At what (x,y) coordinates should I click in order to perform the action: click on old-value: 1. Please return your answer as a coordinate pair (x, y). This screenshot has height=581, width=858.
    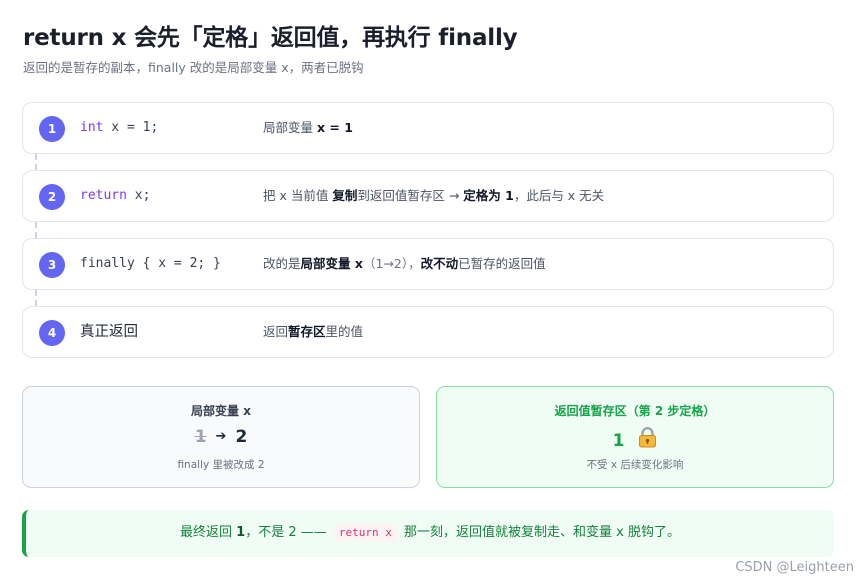
    Looking at the image, I should click on (200, 437).